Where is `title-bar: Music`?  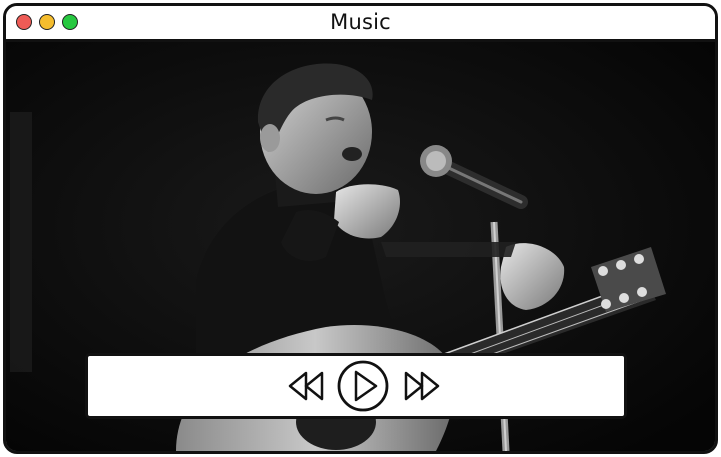 title-bar: Music is located at coordinates (360, 24).